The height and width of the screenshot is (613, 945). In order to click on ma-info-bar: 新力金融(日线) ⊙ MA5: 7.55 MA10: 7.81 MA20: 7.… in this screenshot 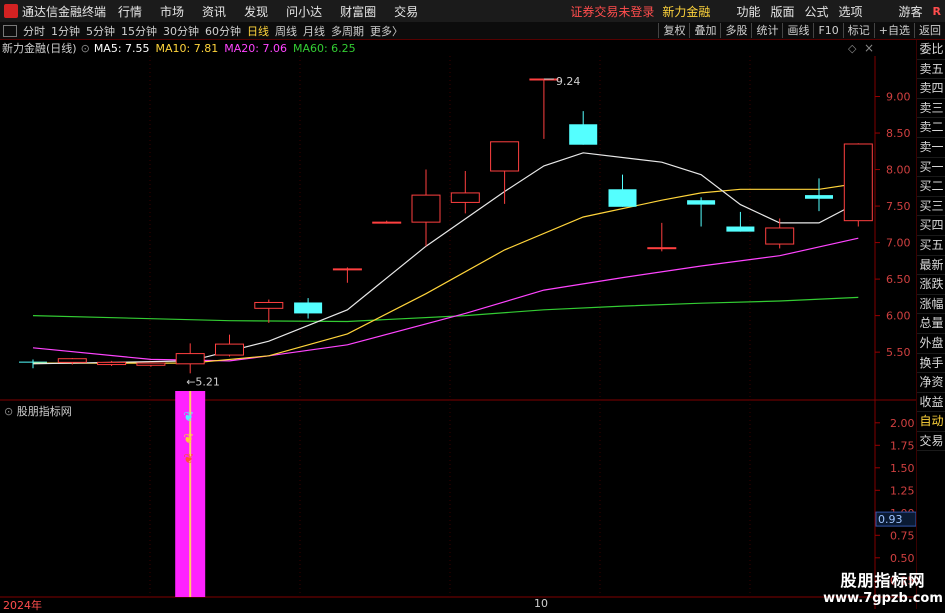, I will do `click(181, 48)`.